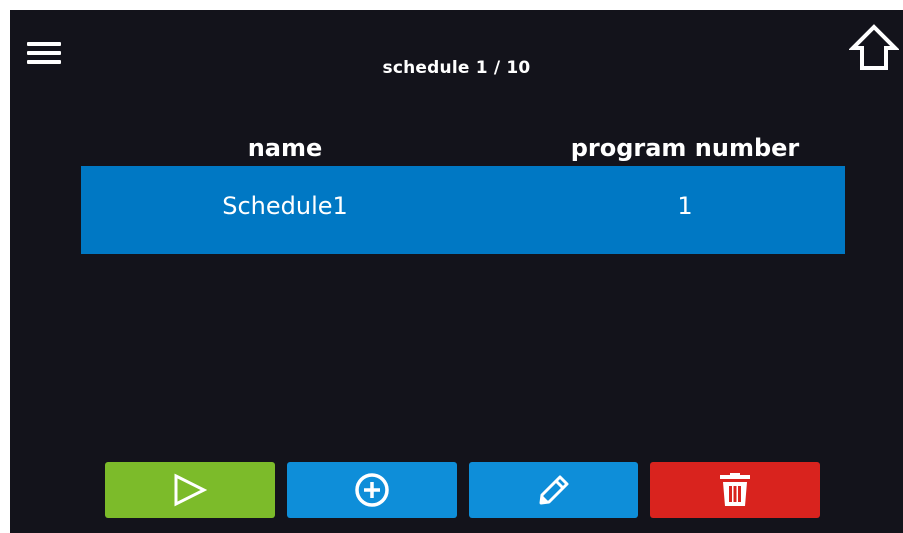  What do you see at coordinates (44, 53) in the screenshot?
I see `hamburger-line` at bounding box center [44, 53].